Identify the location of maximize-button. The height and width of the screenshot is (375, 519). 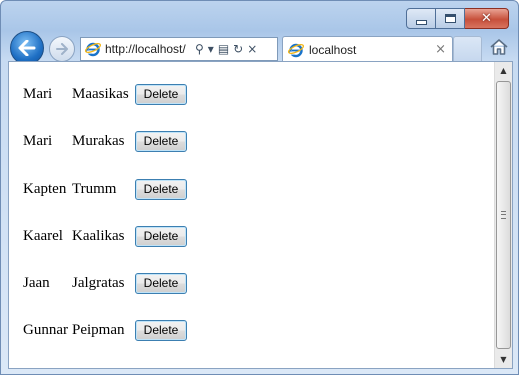
(450, 18).